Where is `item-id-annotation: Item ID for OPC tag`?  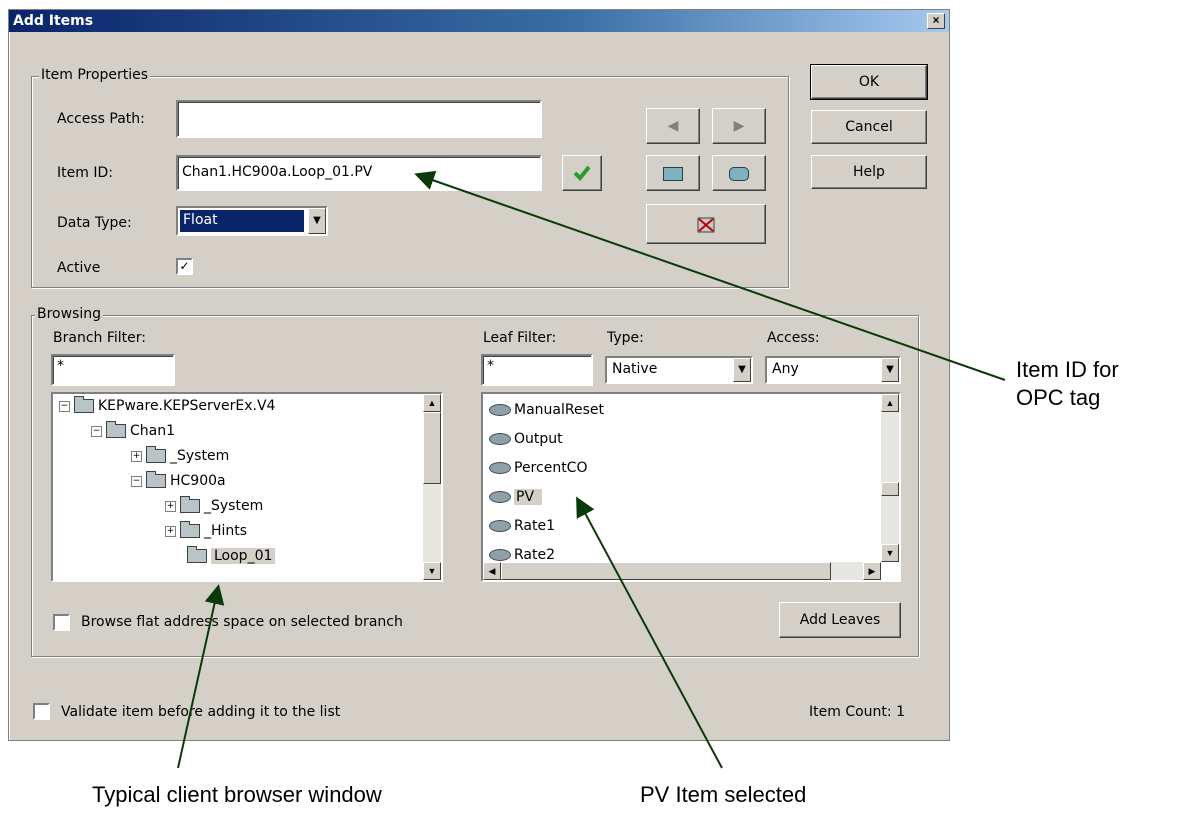
item-id-annotation: Item ID for OPC tag is located at coordinates (1067, 384).